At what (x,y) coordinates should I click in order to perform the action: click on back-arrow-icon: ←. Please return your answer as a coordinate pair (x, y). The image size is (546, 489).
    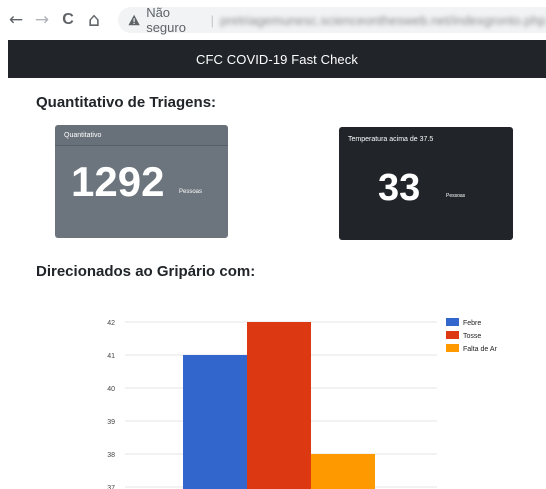
    Looking at the image, I should click on (16, 20).